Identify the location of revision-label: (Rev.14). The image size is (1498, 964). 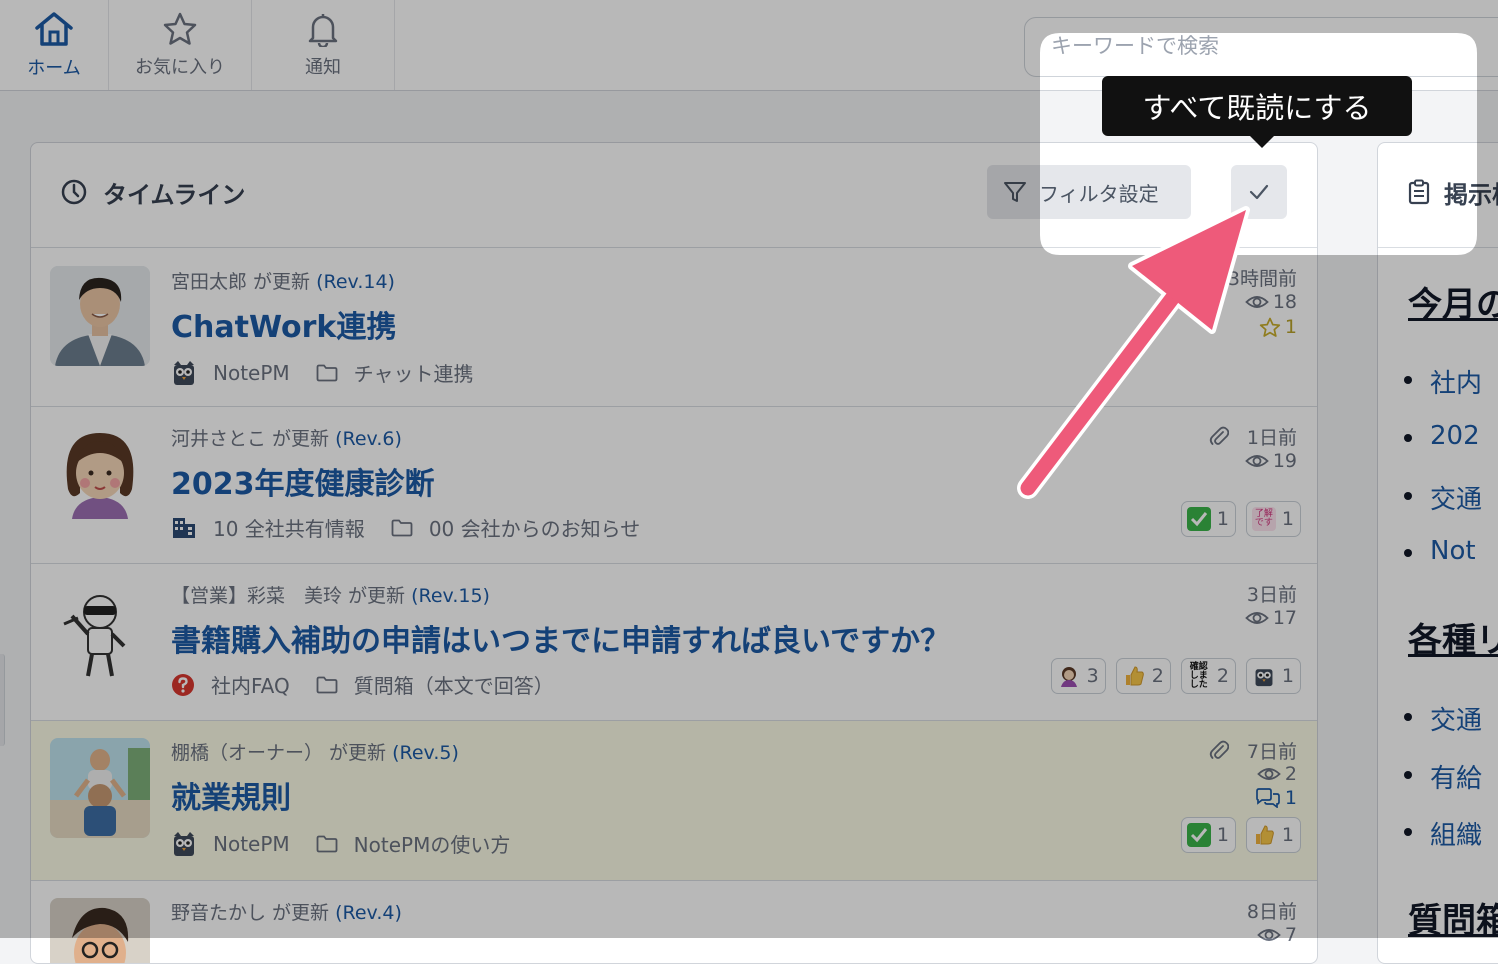
(355, 282).